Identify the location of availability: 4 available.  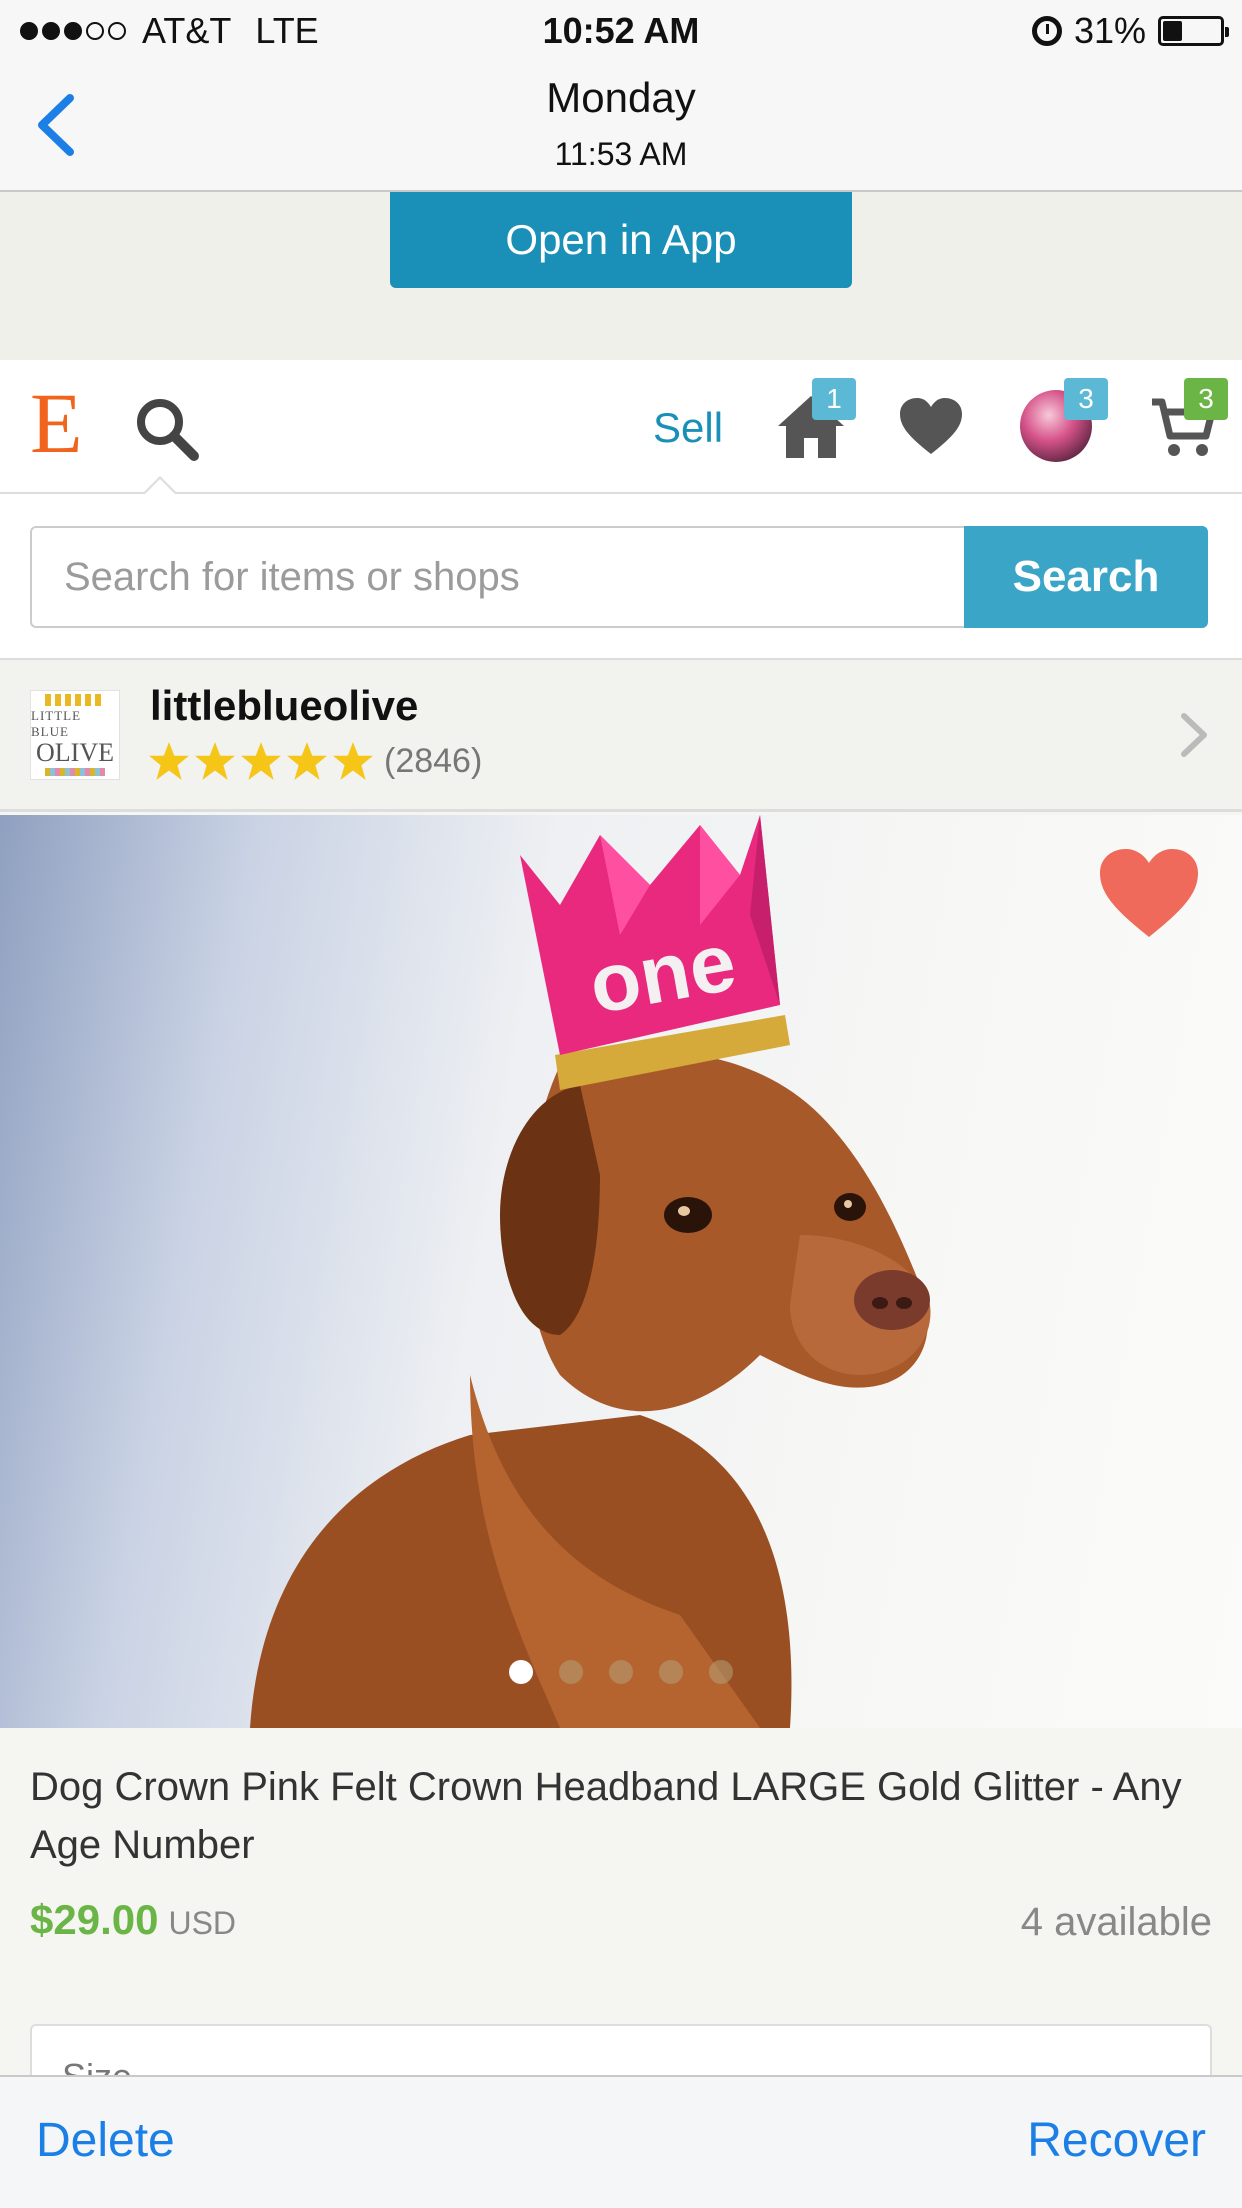
(1116, 1922).